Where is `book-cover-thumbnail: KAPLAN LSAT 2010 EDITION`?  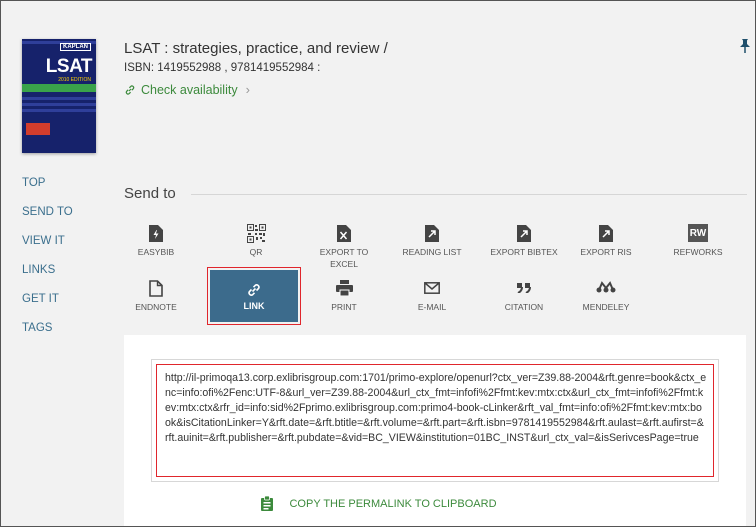 book-cover-thumbnail: KAPLAN LSAT 2010 EDITION is located at coordinates (59, 96).